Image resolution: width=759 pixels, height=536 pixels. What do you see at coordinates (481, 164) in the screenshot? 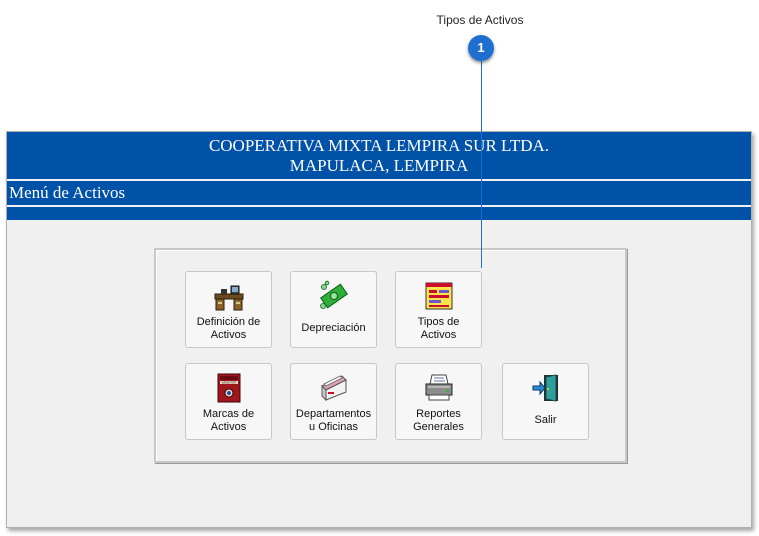
I see `callout-line` at bounding box center [481, 164].